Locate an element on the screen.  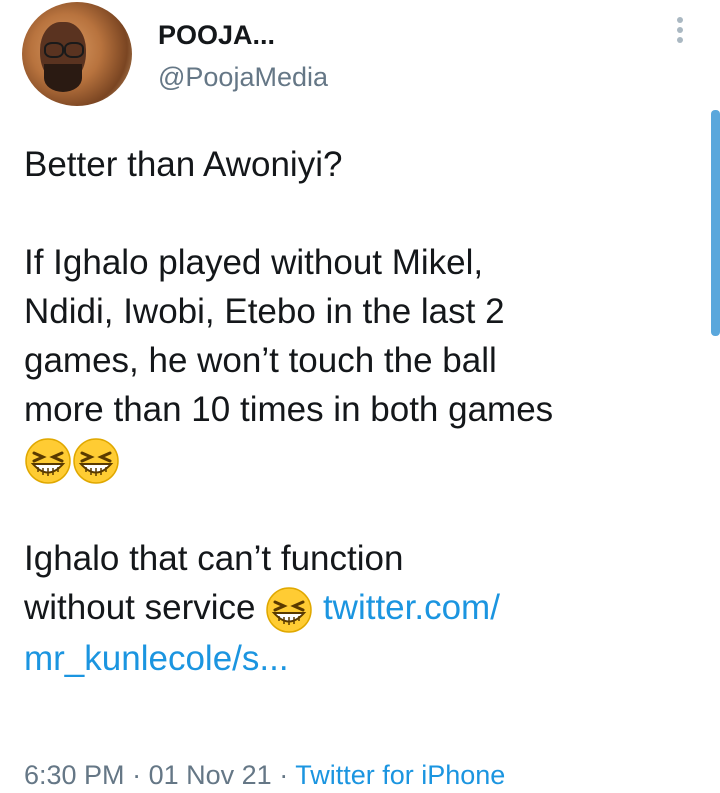
tweet-line: more than 10 times in both games is located at coordinates (289, 409).